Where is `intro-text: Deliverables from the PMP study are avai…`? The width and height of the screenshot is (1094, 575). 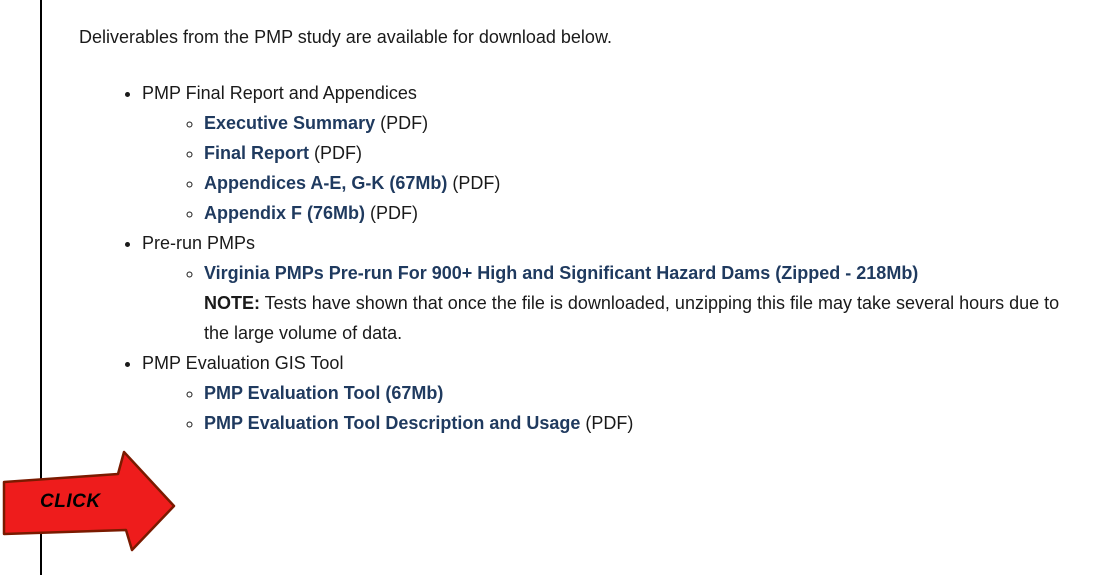
intro-text: Deliverables from the PMP study are avai… is located at coordinates (345, 37).